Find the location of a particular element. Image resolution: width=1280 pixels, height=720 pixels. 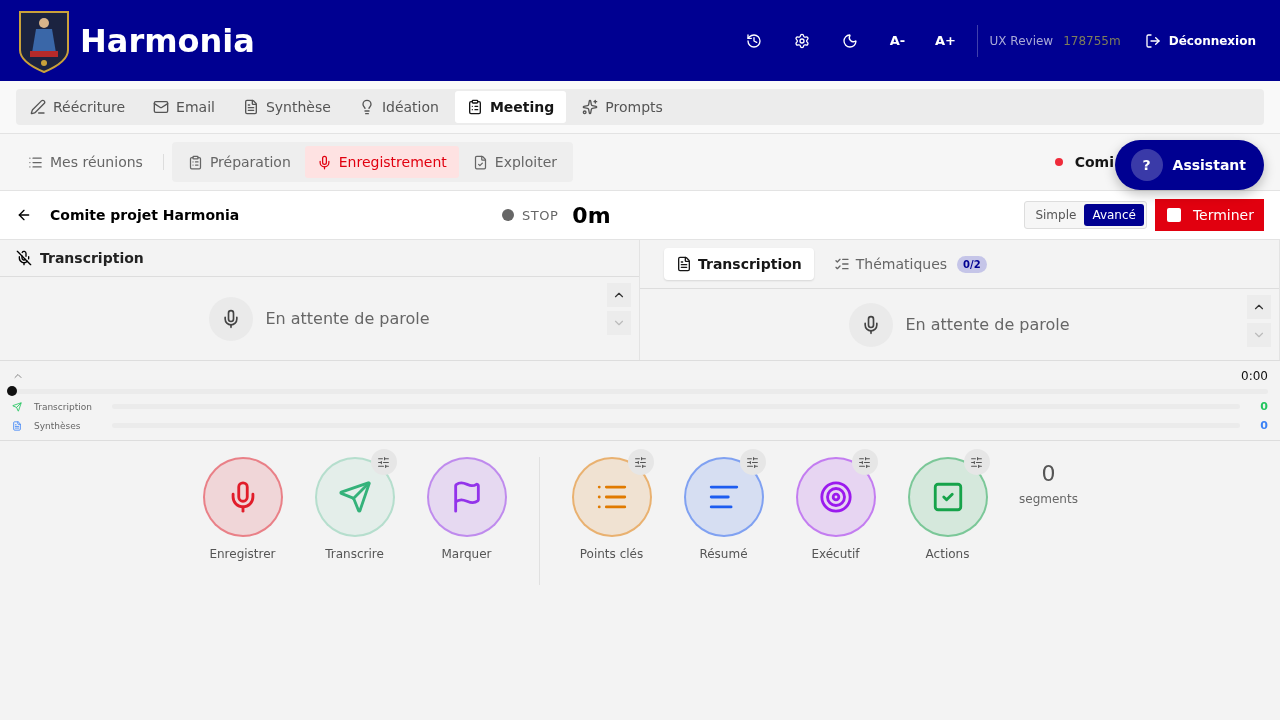

file-check-icon is located at coordinates (480, 162).